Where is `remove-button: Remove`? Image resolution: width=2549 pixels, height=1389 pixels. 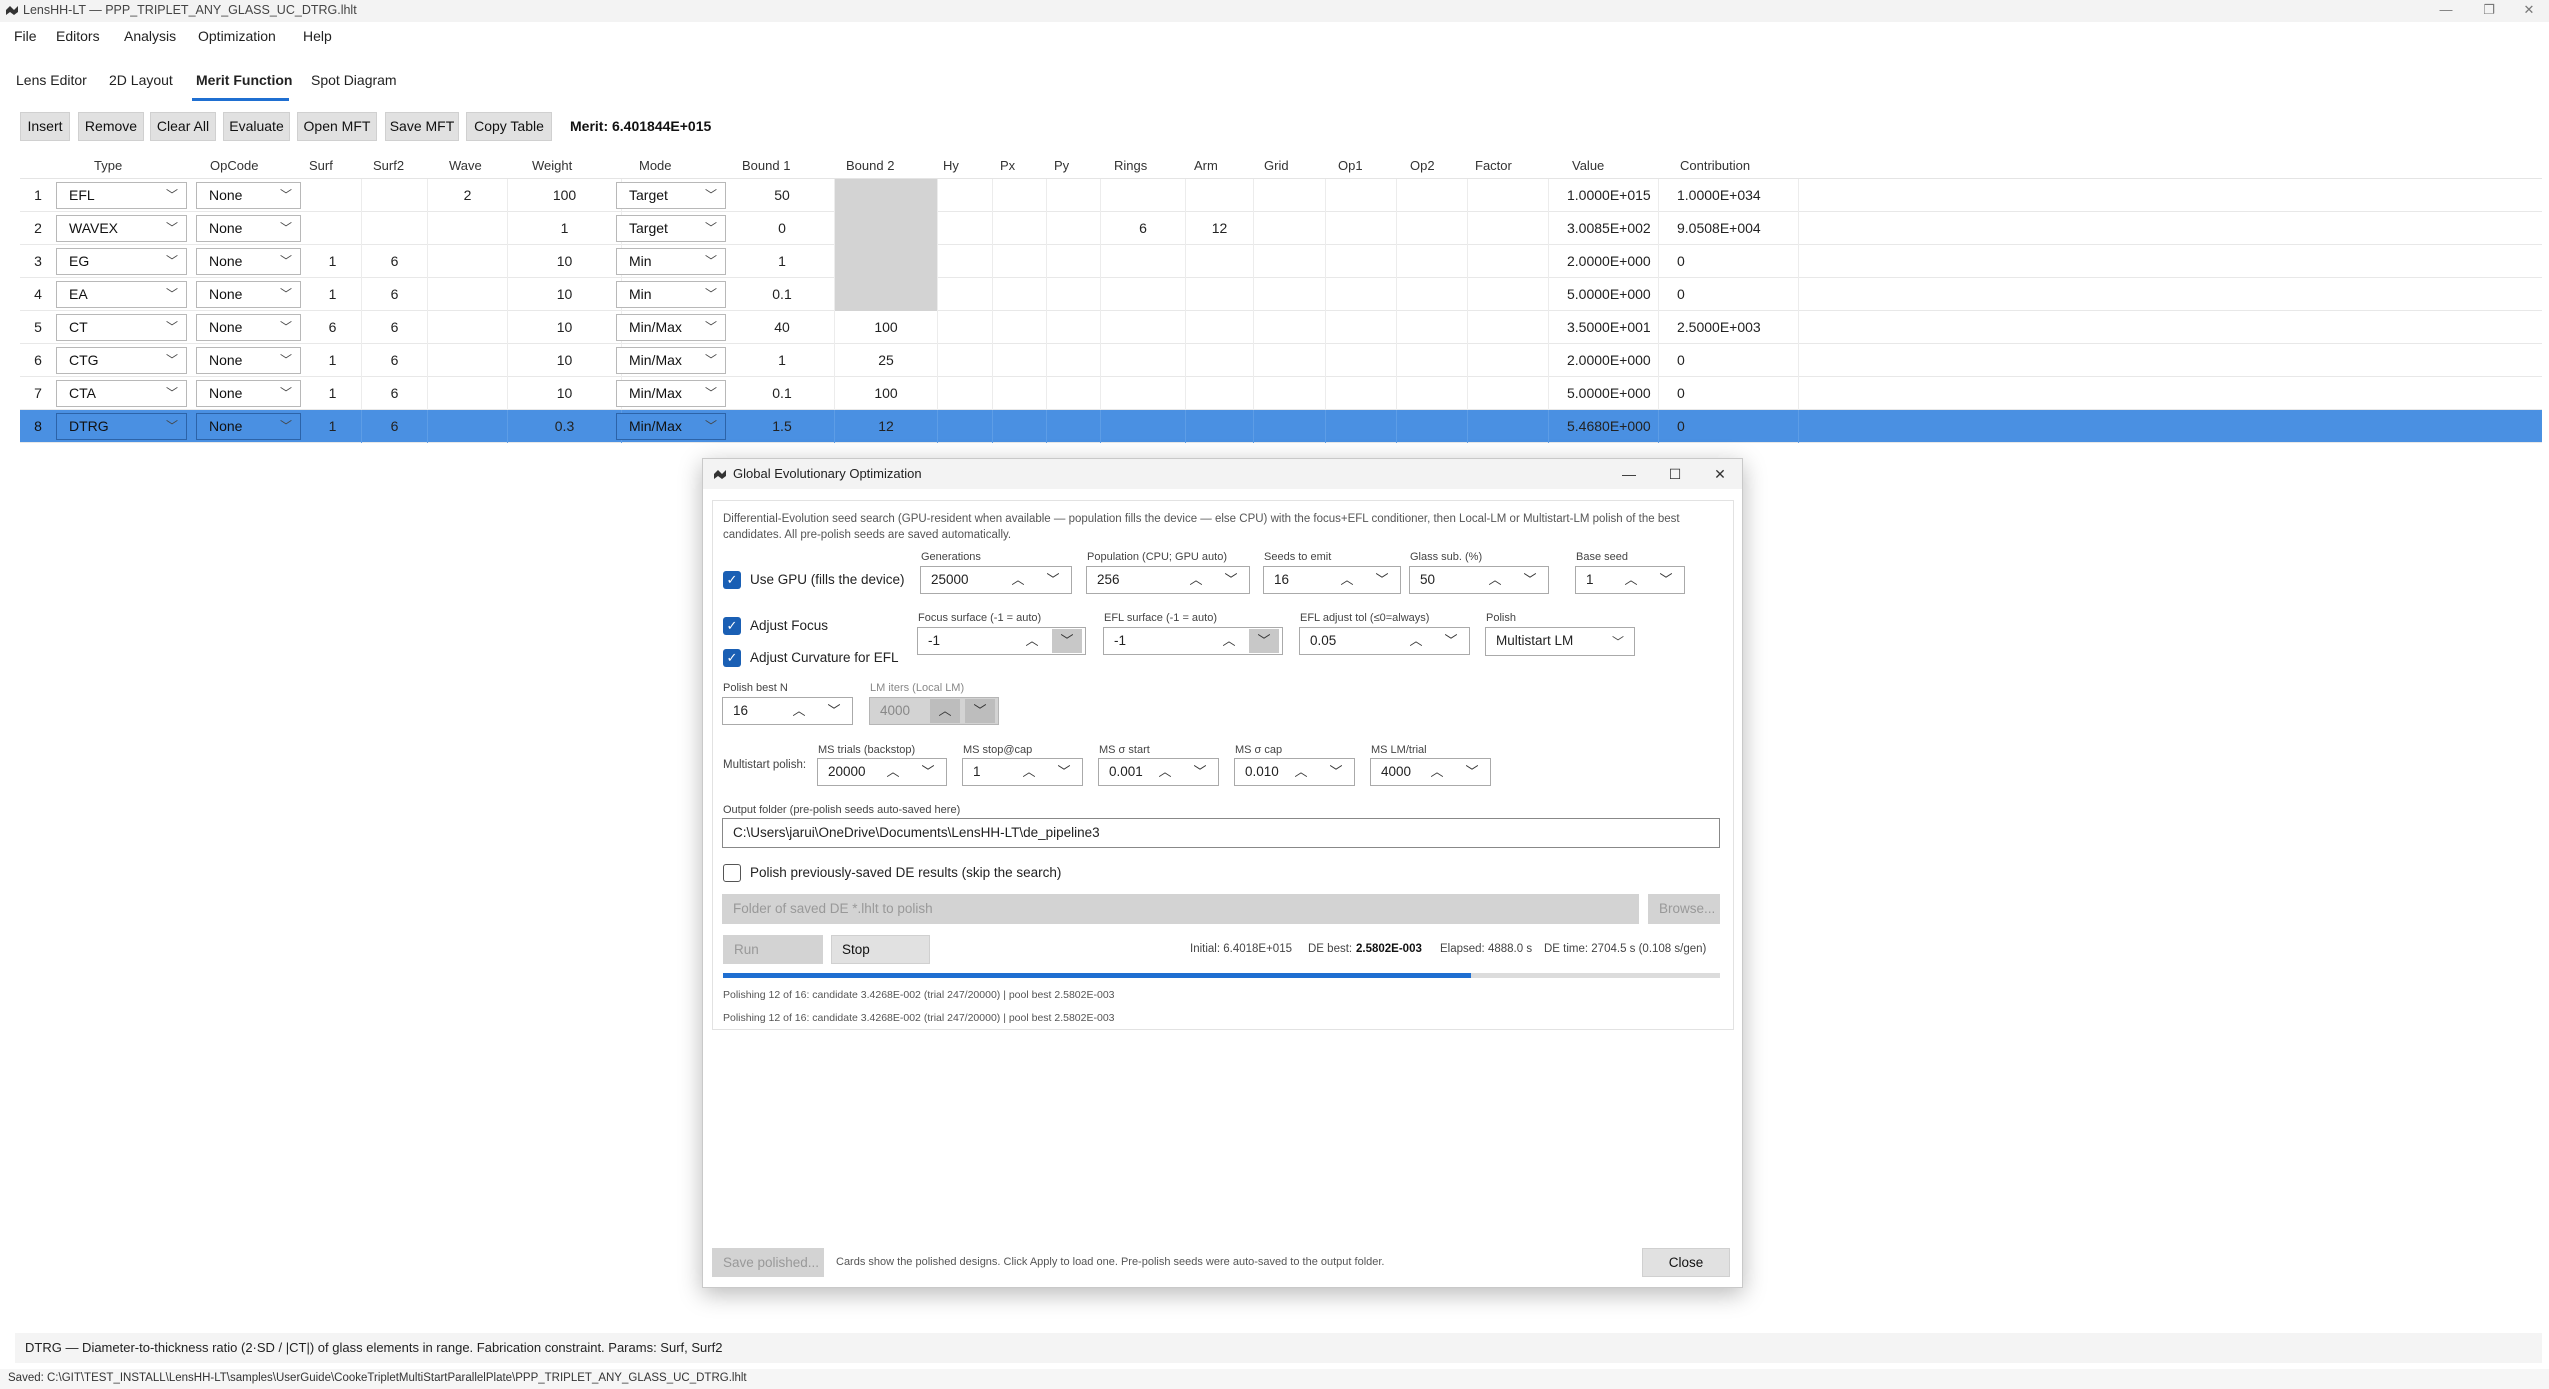
remove-button: Remove is located at coordinates (111, 126).